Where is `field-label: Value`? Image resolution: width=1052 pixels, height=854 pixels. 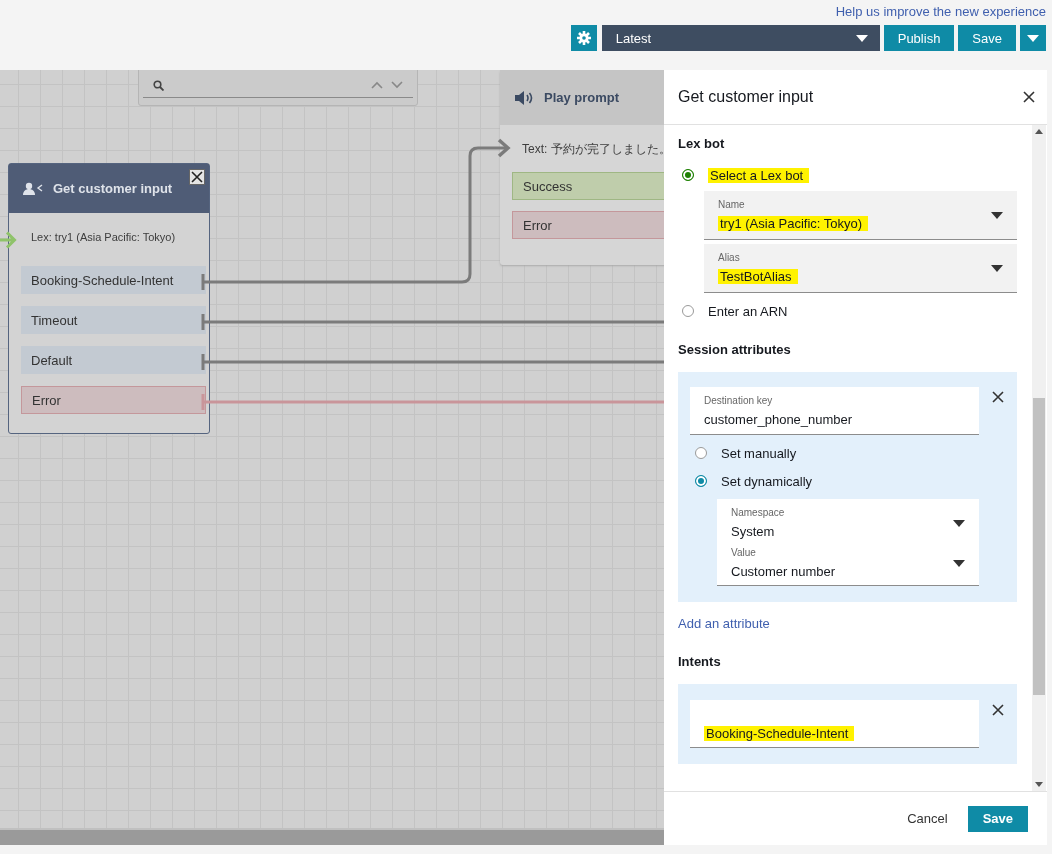 field-label: Value is located at coordinates (744, 552).